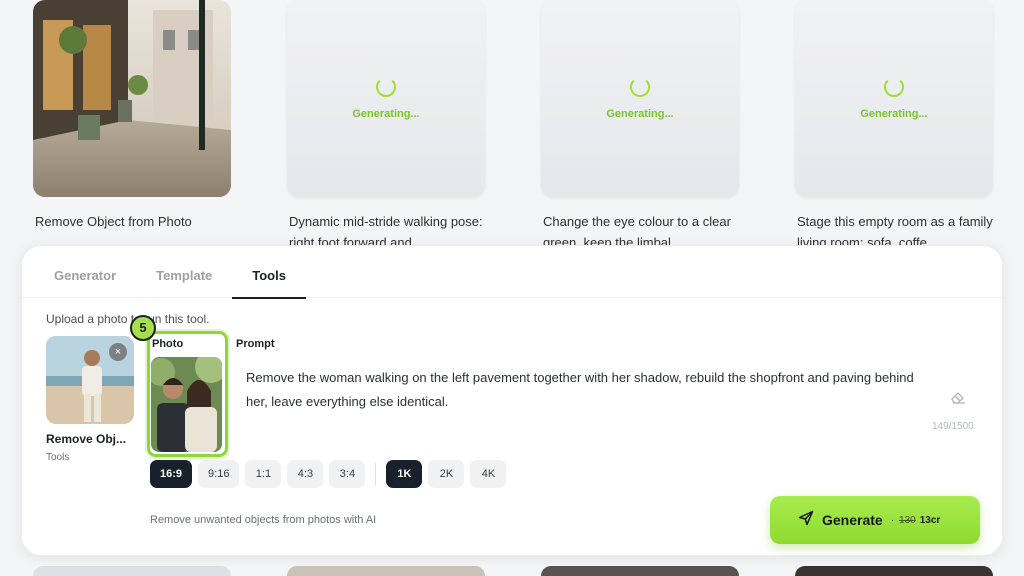  Describe the element at coordinates (263, 474) in the screenshot. I see `aspect-1-1-chip: 1:1` at that location.